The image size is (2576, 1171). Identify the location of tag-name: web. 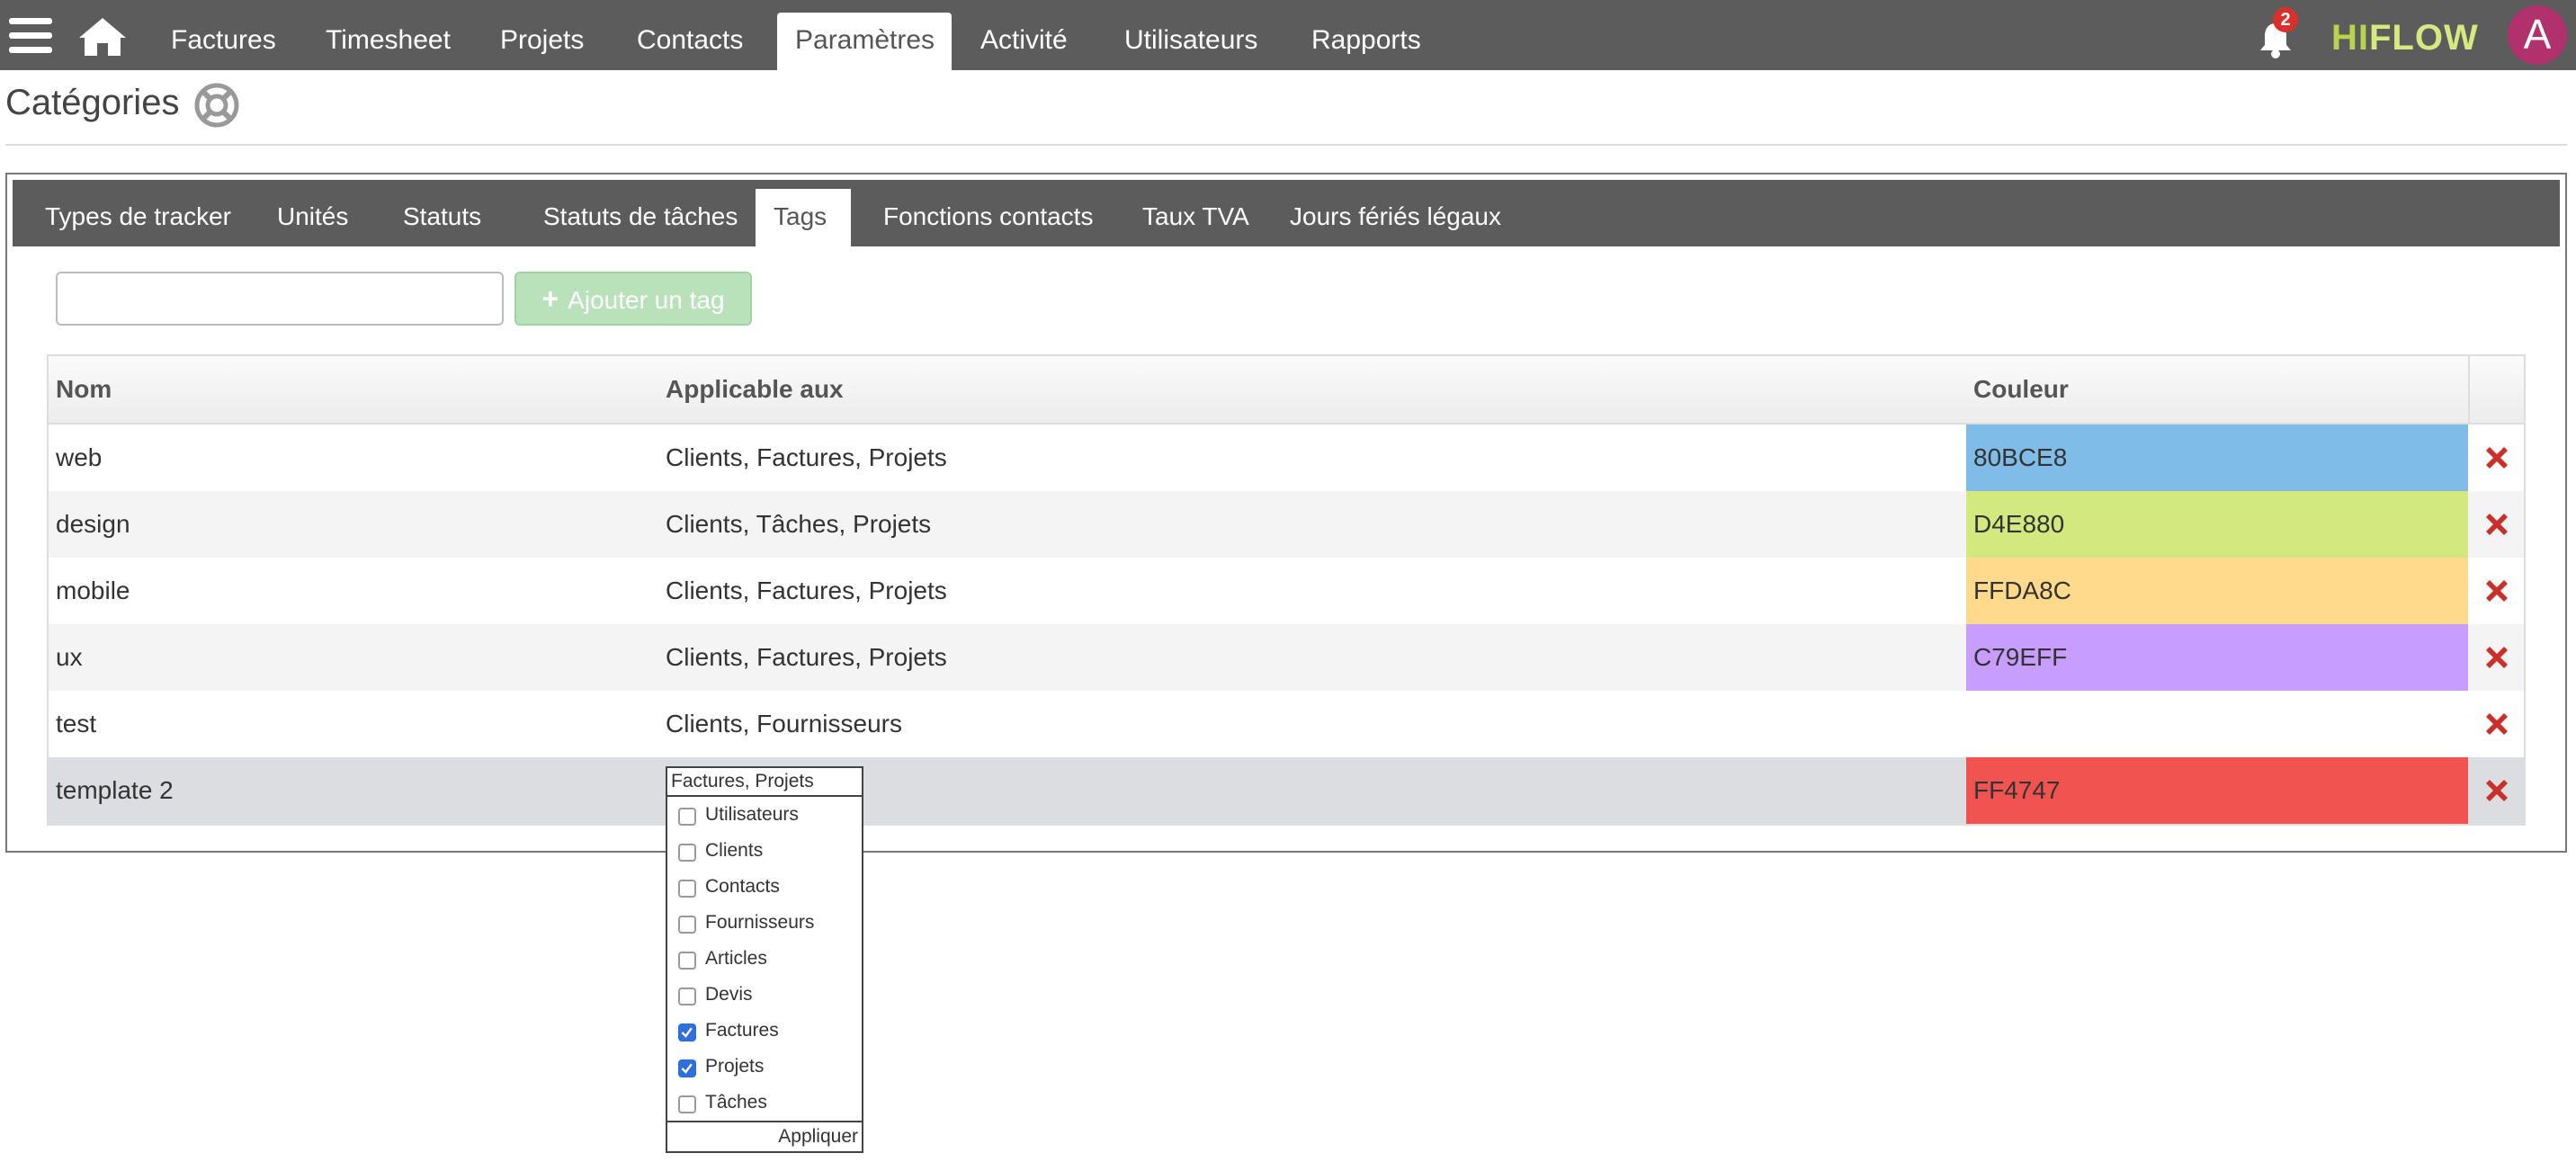
(79, 458).